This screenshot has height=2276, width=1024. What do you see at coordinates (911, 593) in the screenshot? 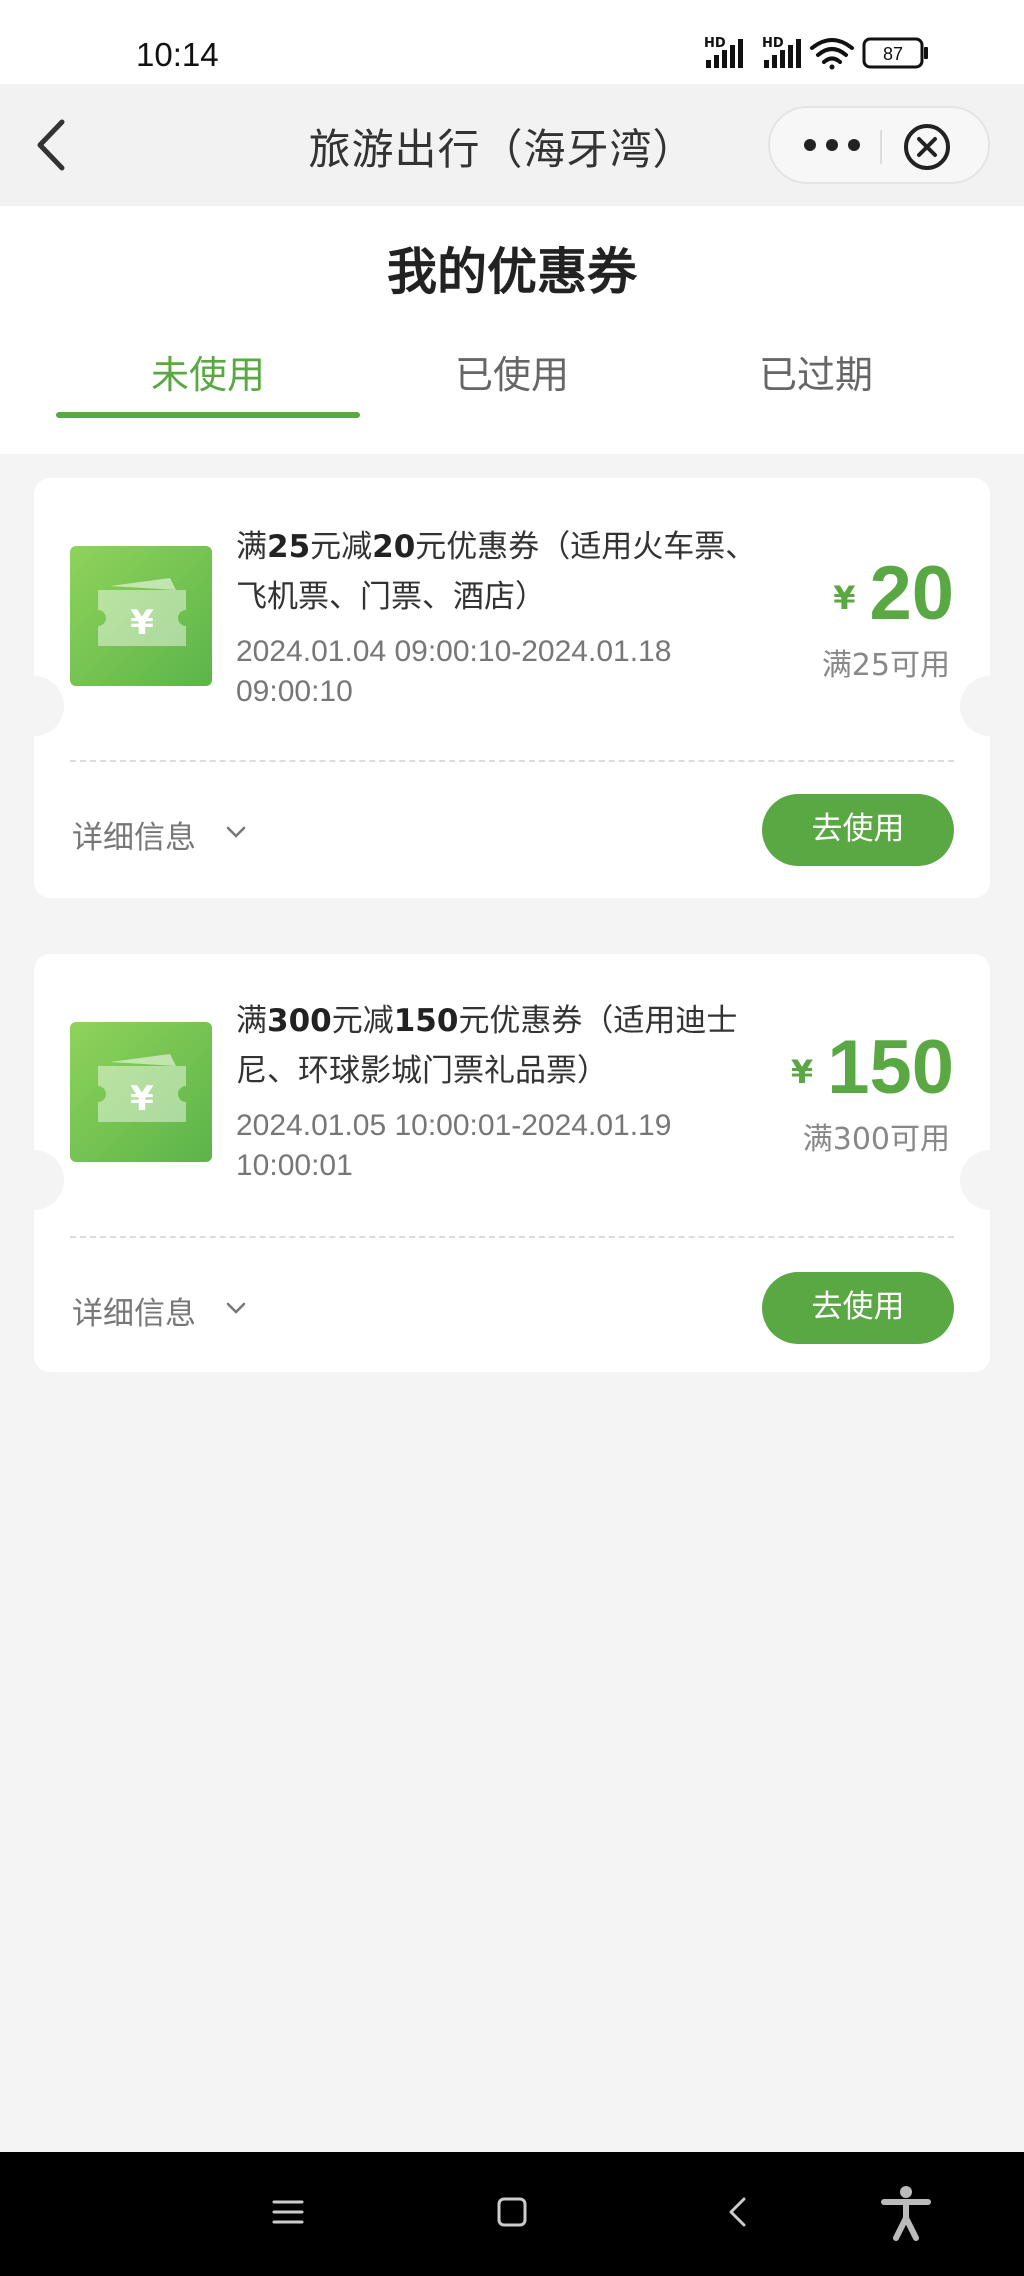
I see `amount-value: 20` at bounding box center [911, 593].